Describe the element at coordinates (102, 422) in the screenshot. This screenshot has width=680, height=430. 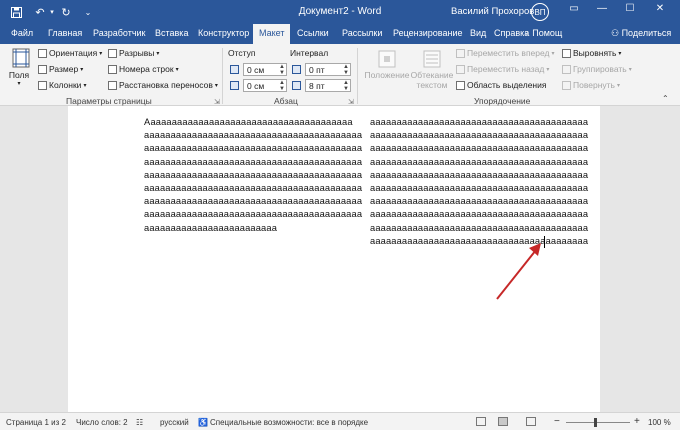
I see `word-count: Число слов: 2` at that location.